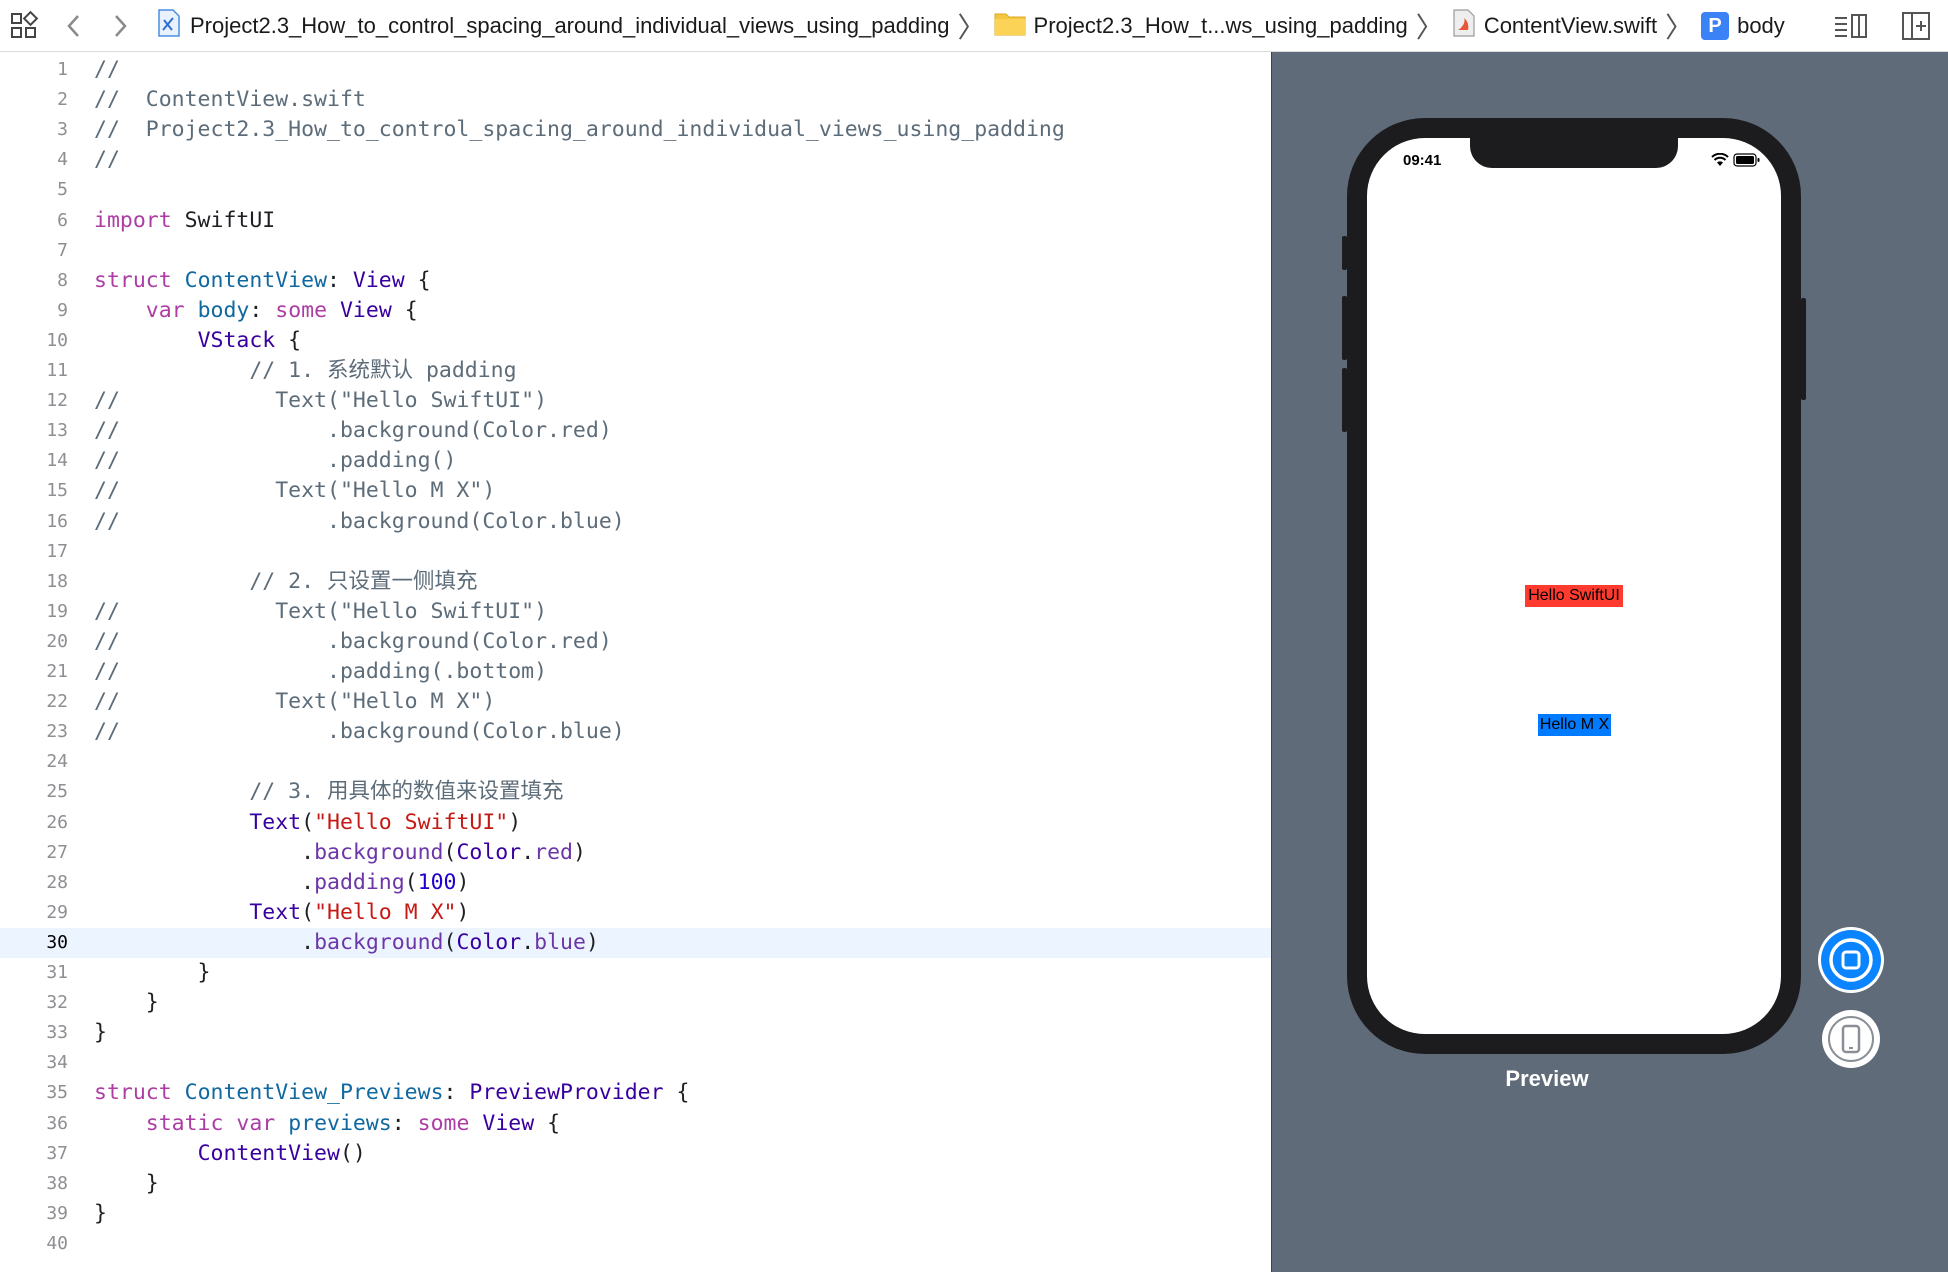 This screenshot has width=1948, height=1272. I want to click on back-arrow-icon, so click(74, 25).